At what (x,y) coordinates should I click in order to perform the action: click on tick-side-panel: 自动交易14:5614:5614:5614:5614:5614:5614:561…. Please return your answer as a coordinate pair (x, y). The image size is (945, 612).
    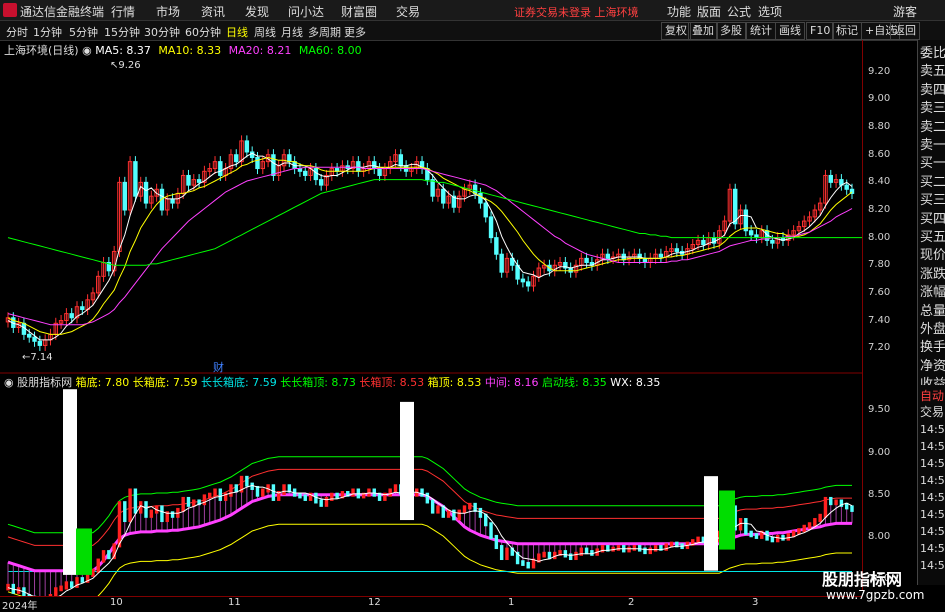
    Looking at the image, I should click on (931, 485).